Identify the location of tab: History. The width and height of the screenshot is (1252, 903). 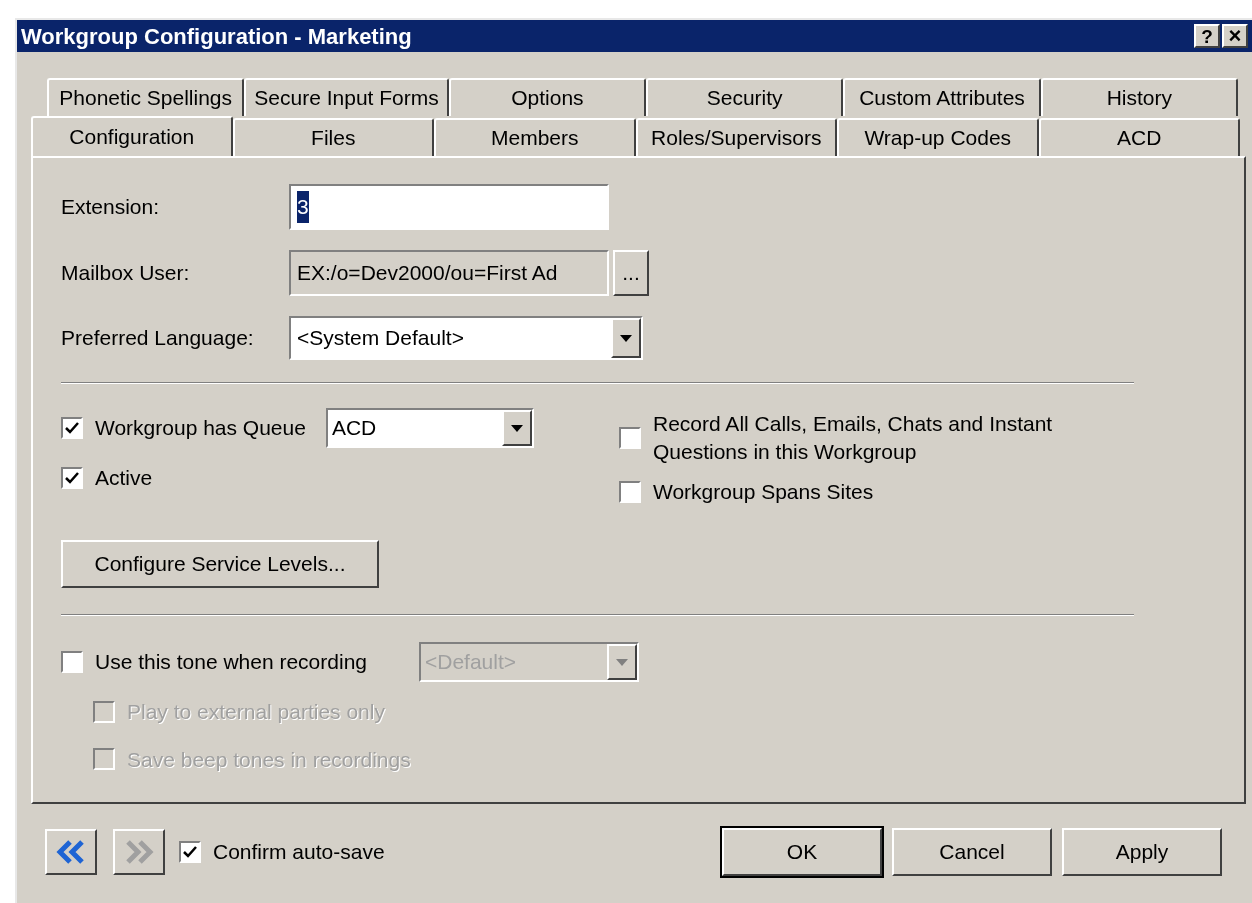
(1139, 97).